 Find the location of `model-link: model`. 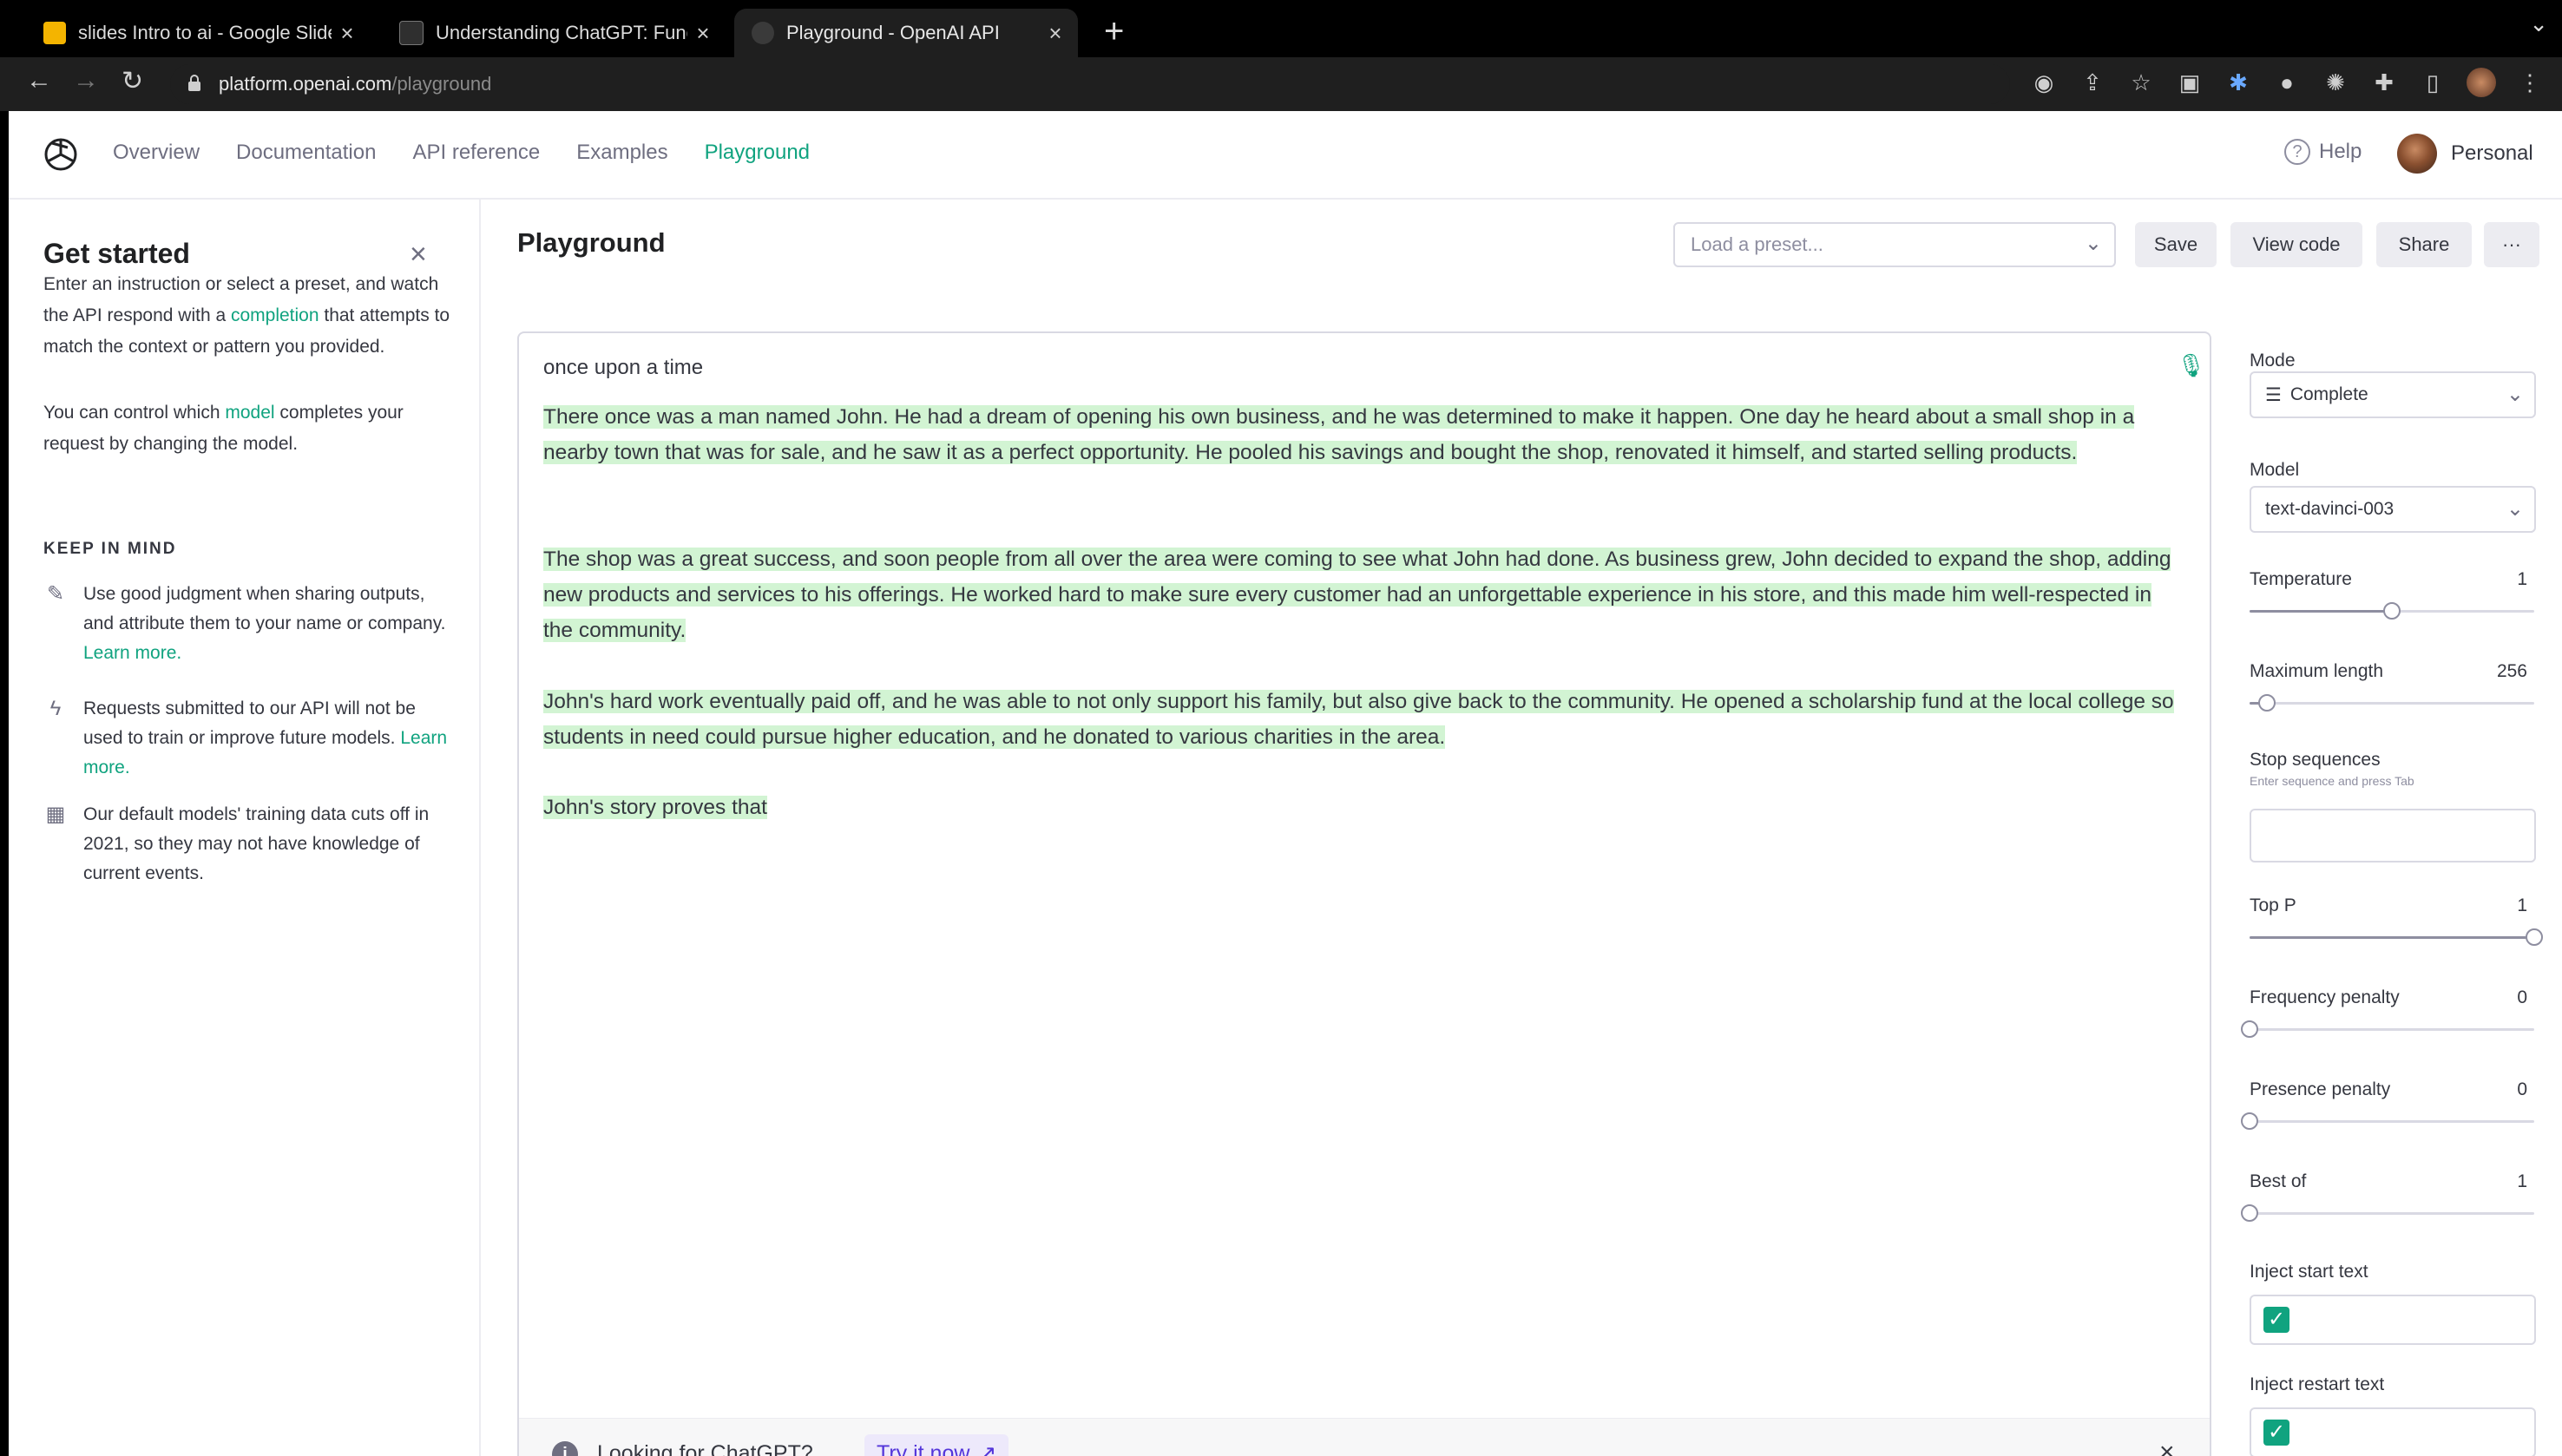

model-link: model is located at coordinates (249, 413).